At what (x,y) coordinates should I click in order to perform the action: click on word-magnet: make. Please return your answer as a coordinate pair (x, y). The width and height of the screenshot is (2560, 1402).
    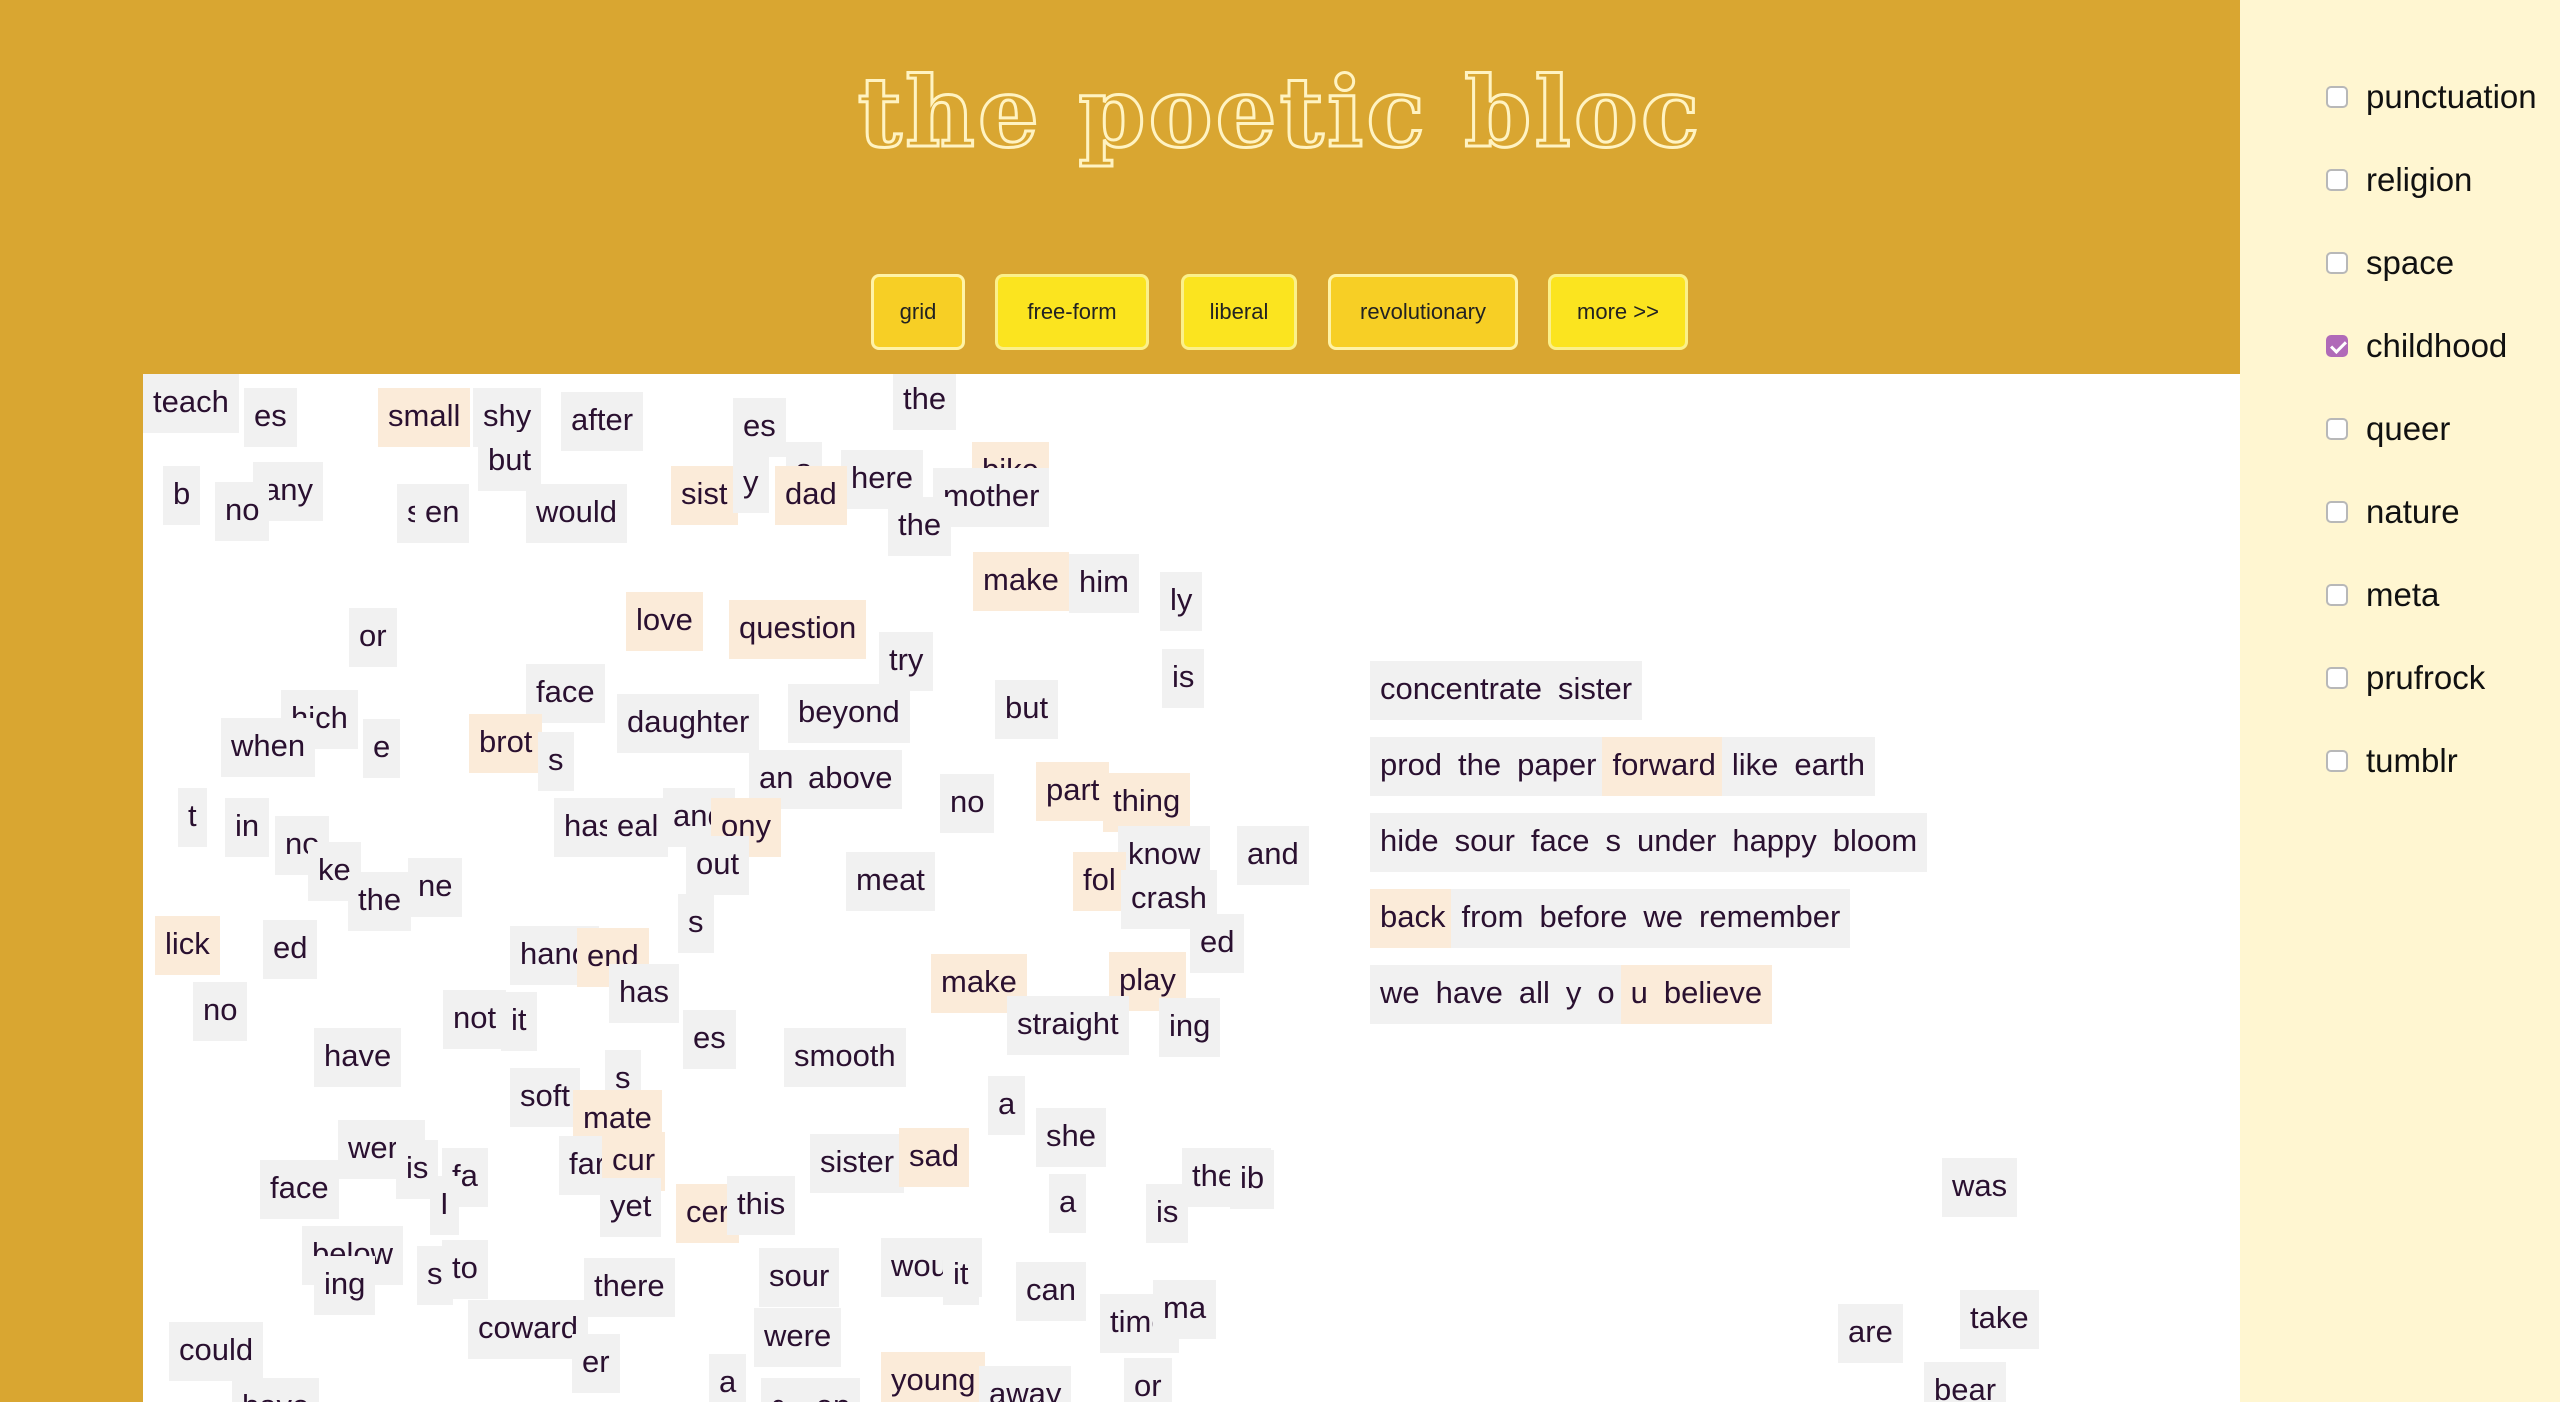
    Looking at the image, I should click on (1021, 581).